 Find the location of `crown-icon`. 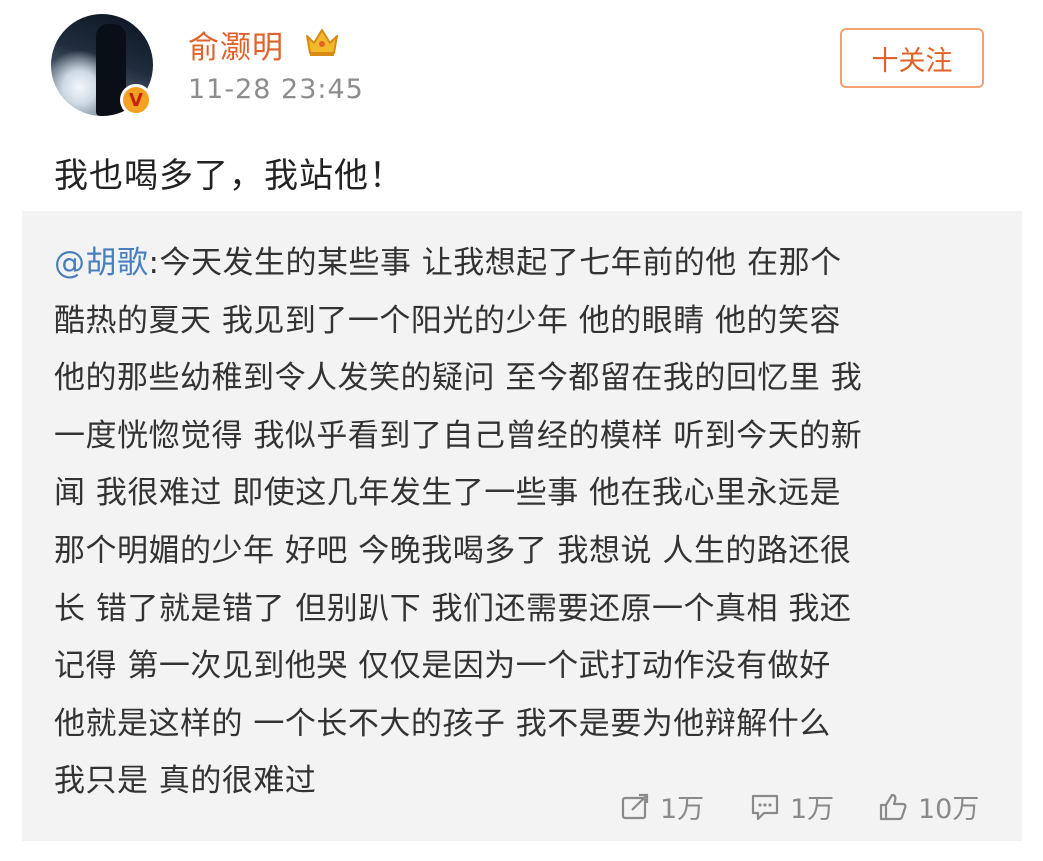

crown-icon is located at coordinates (322, 42).